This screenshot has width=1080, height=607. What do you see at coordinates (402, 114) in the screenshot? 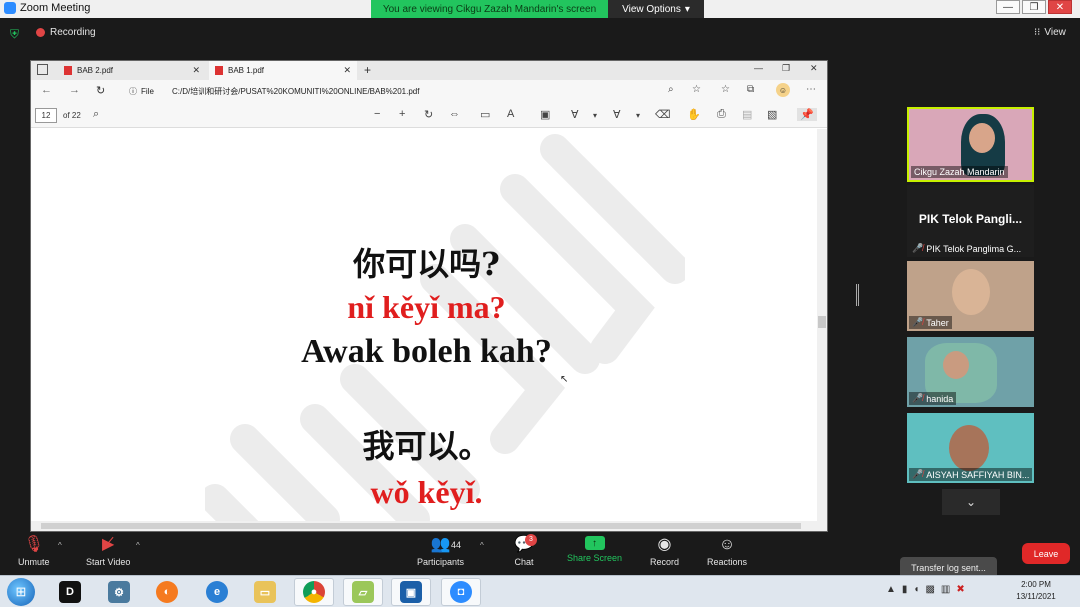
I see `zoom-in-icon: +` at bounding box center [402, 114].